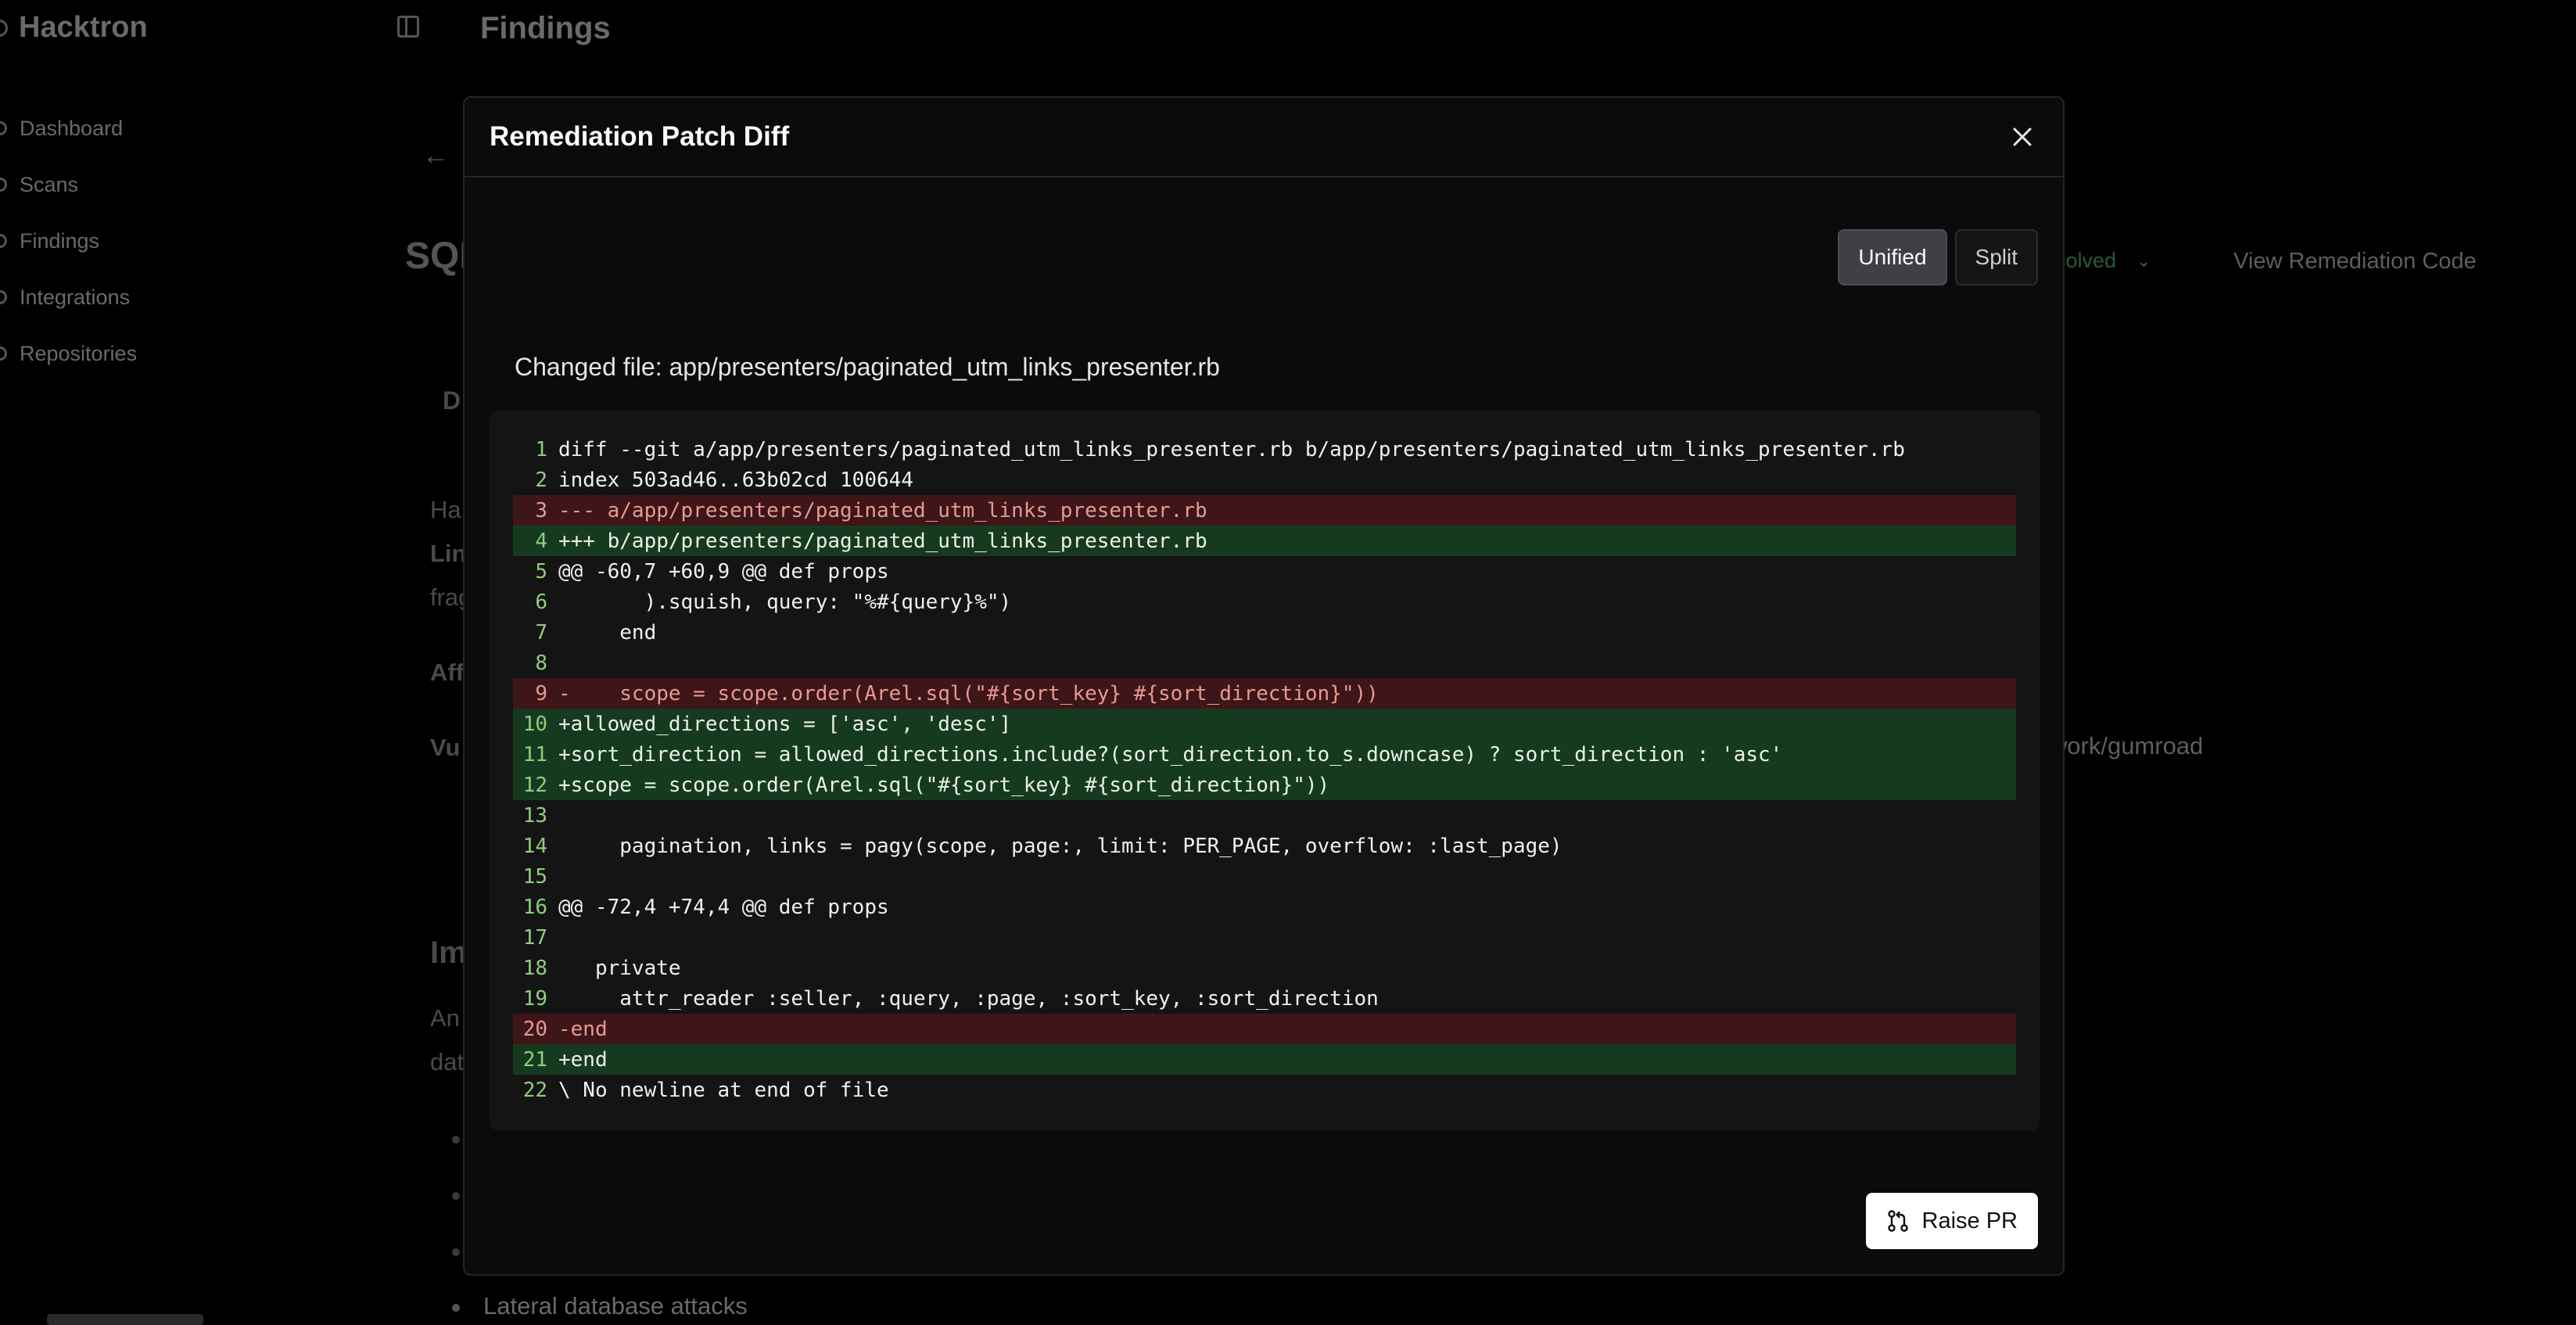 The height and width of the screenshot is (1325, 2576). Describe the element at coordinates (1264, 138) in the screenshot. I see `dialog-header: Remediation Patch Diff` at that location.